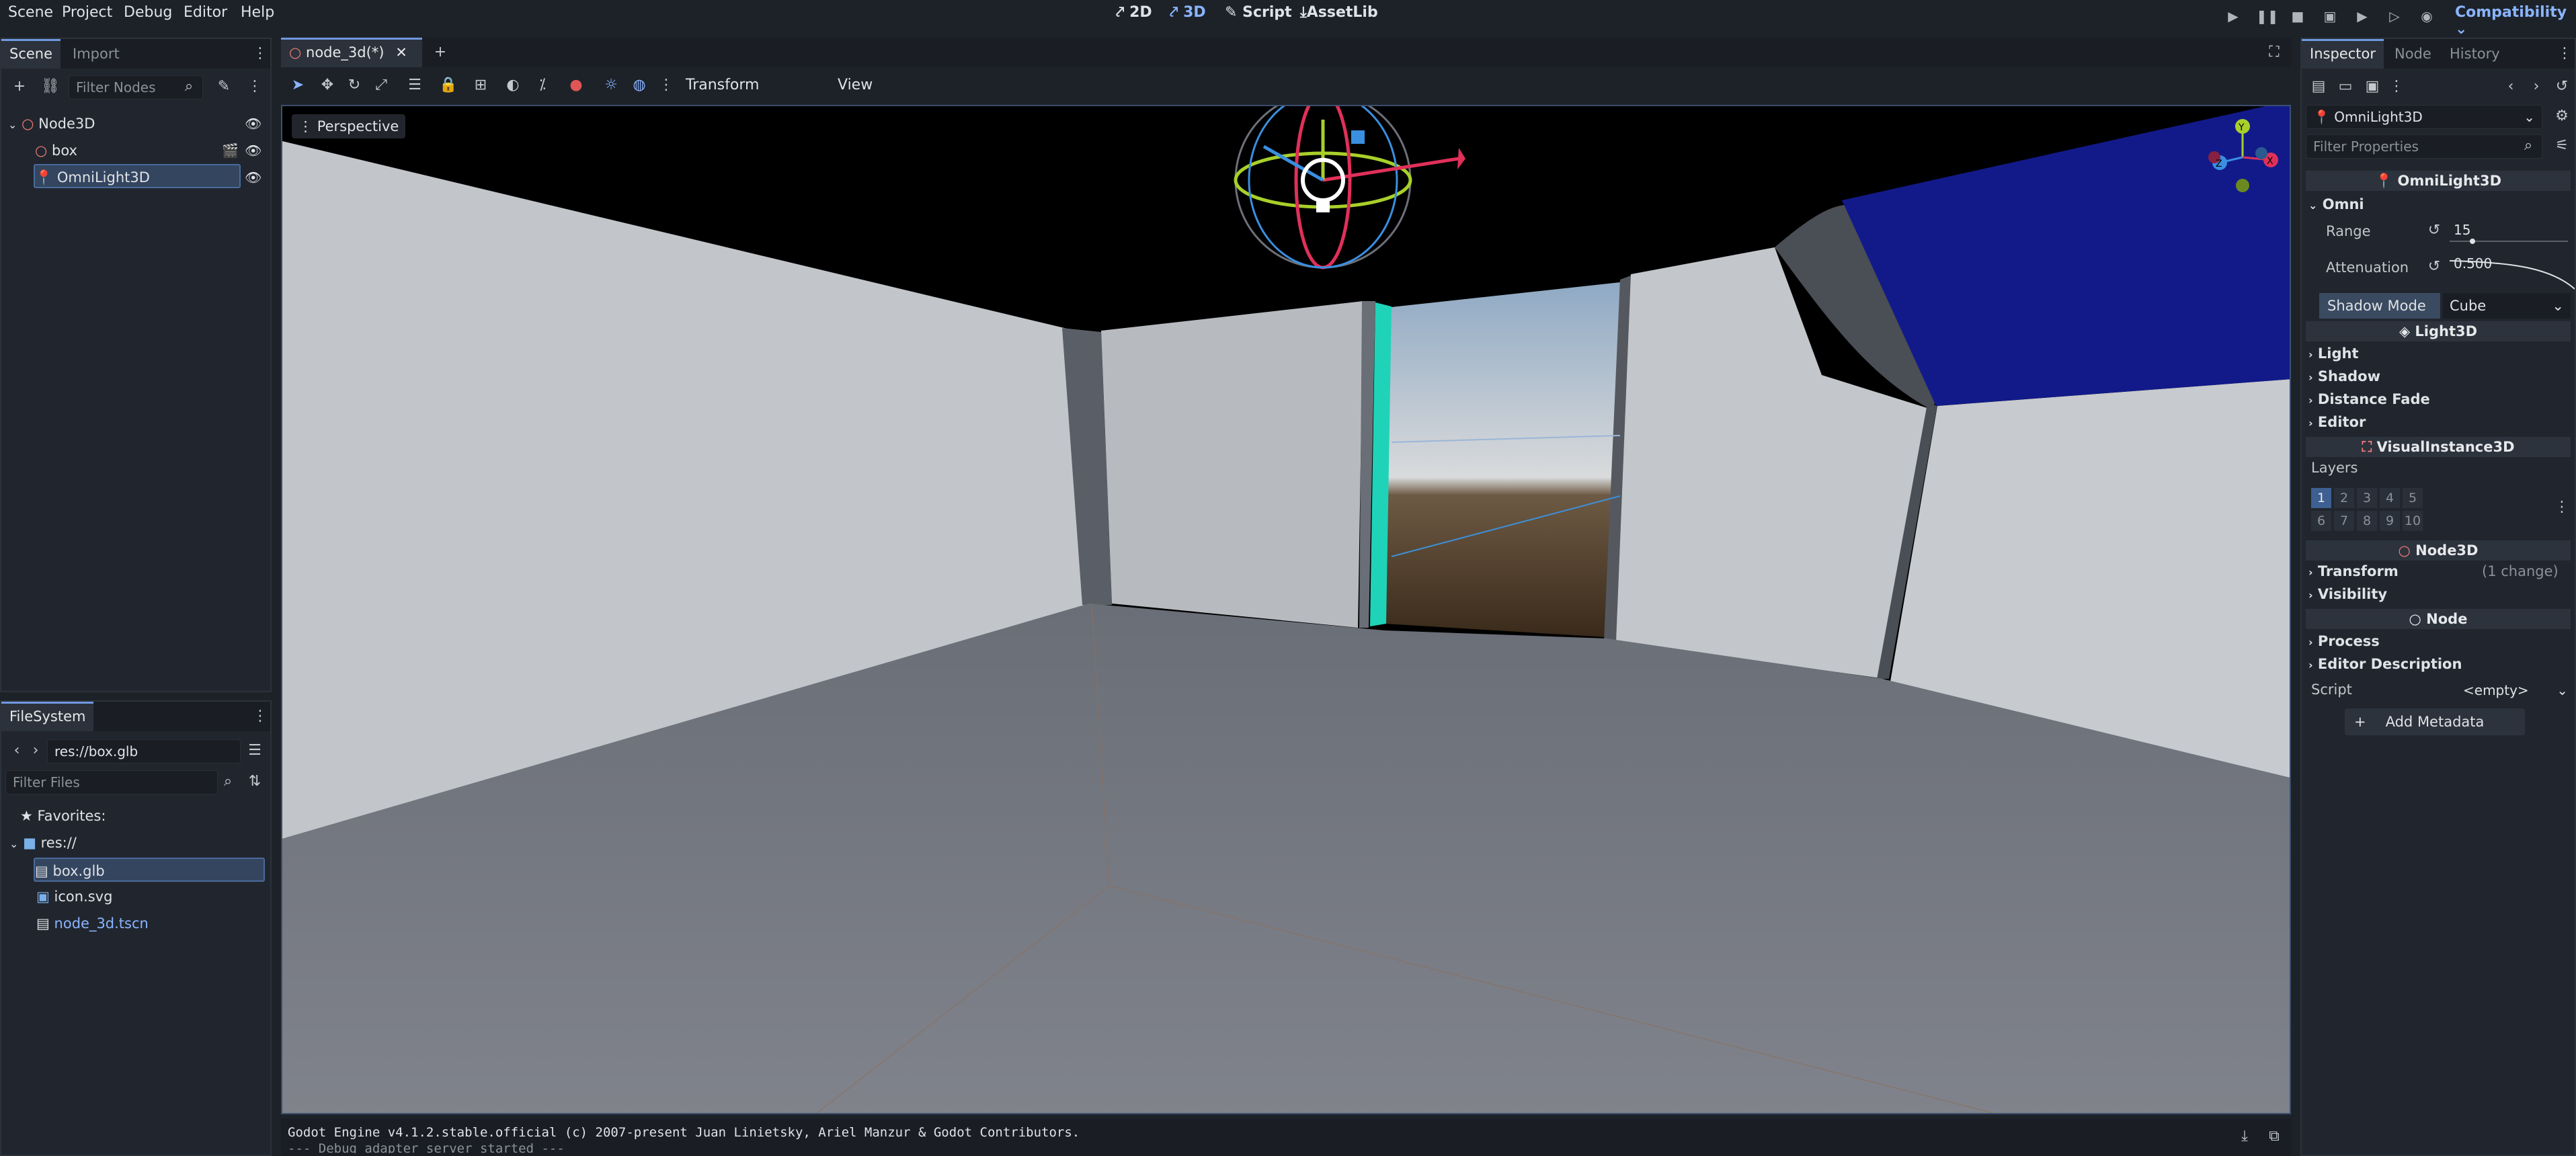 The height and width of the screenshot is (1156, 2576). I want to click on menu-help: Help, so click(257, 12).